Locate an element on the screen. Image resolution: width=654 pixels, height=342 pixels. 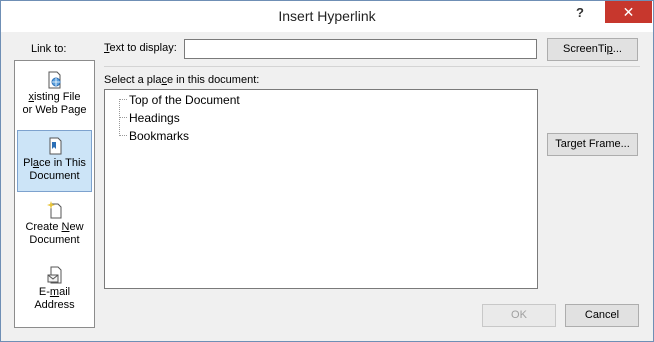
link-to-place-label-line2: Document is located at coordinates (54, 176).